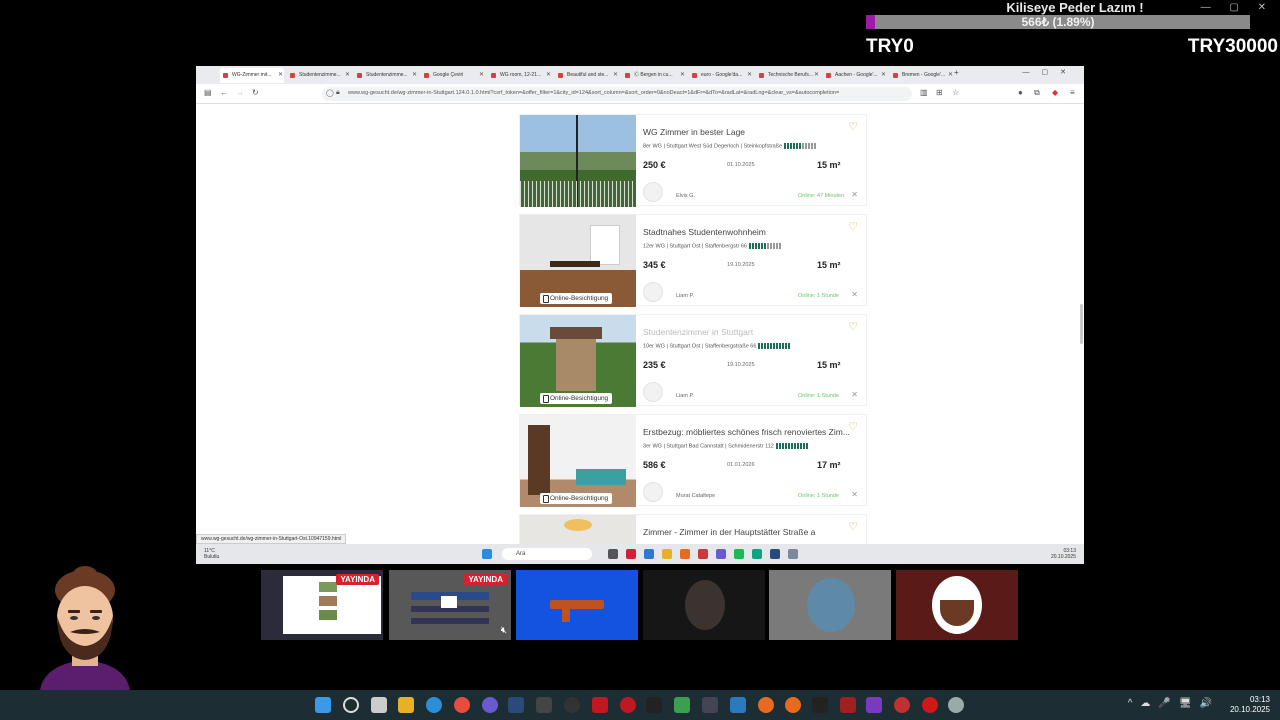  Describe the element at coordinates (1063, 554) in the screenshot. I see `inner-clock: 03:13 20.10.2025` at that location.